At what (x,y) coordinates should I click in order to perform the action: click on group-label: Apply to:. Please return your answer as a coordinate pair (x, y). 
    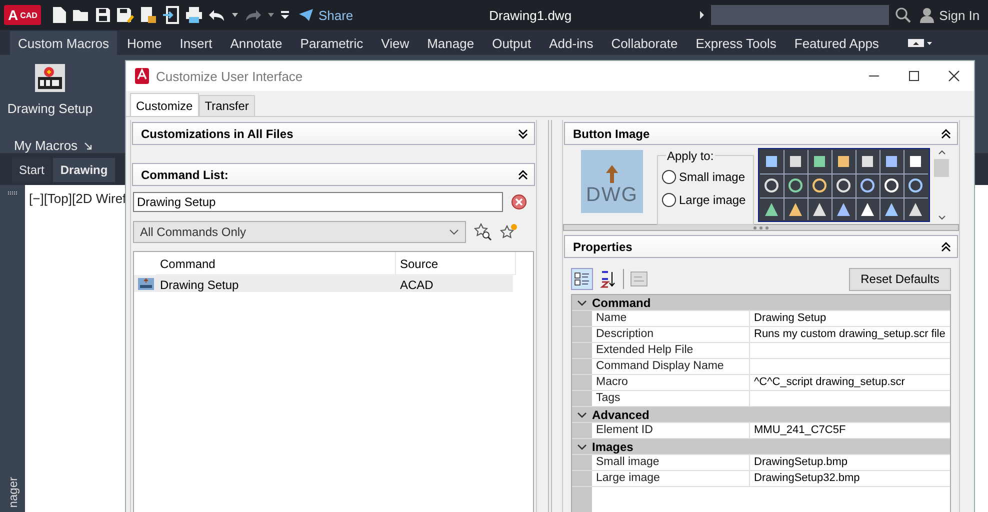
    Looking at the image, I should click on (690, 156).